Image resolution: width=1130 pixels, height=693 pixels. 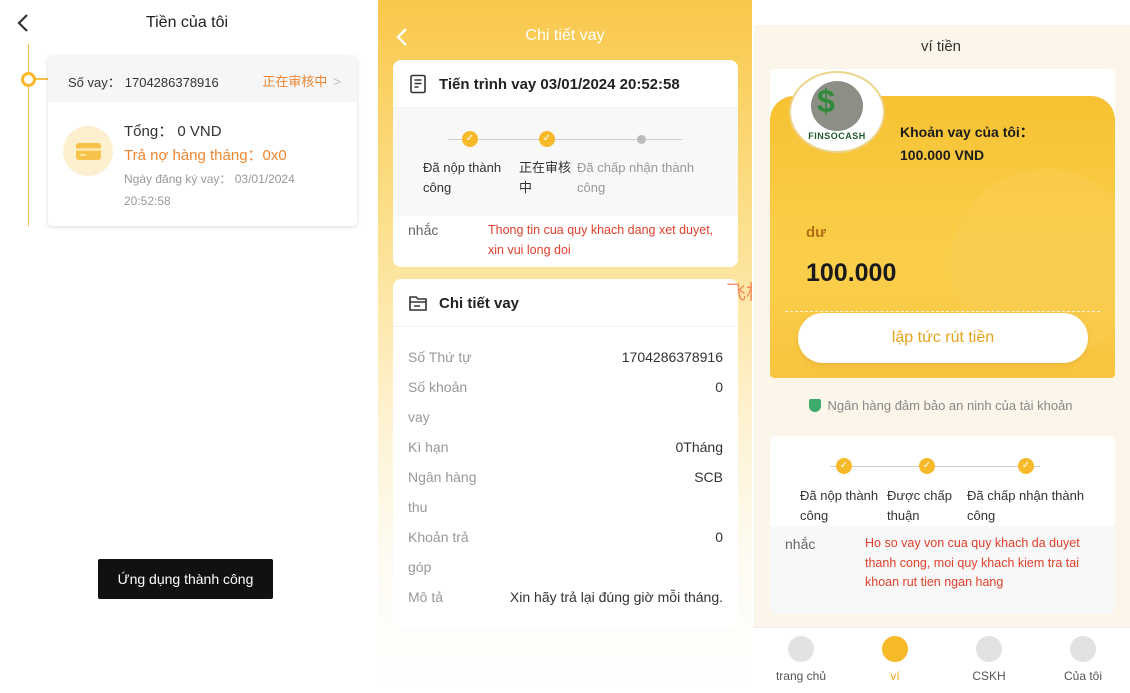 I want to click on page-title: ví tiền, so click(x=941, y=46).